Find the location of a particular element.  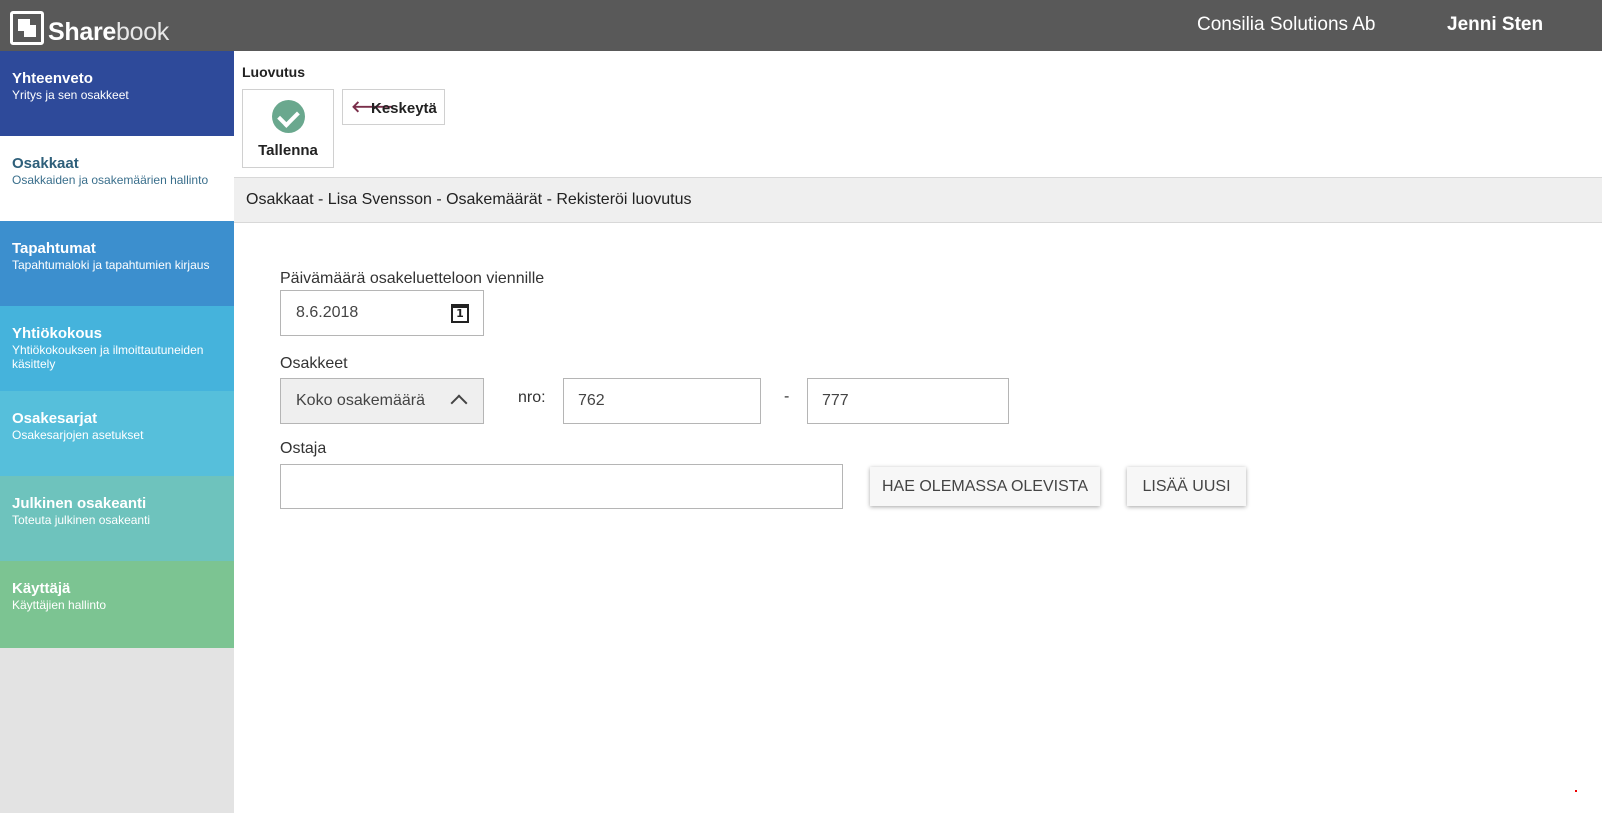

date-input: 8.6.2018 1 is located at coordinates (382, 313).